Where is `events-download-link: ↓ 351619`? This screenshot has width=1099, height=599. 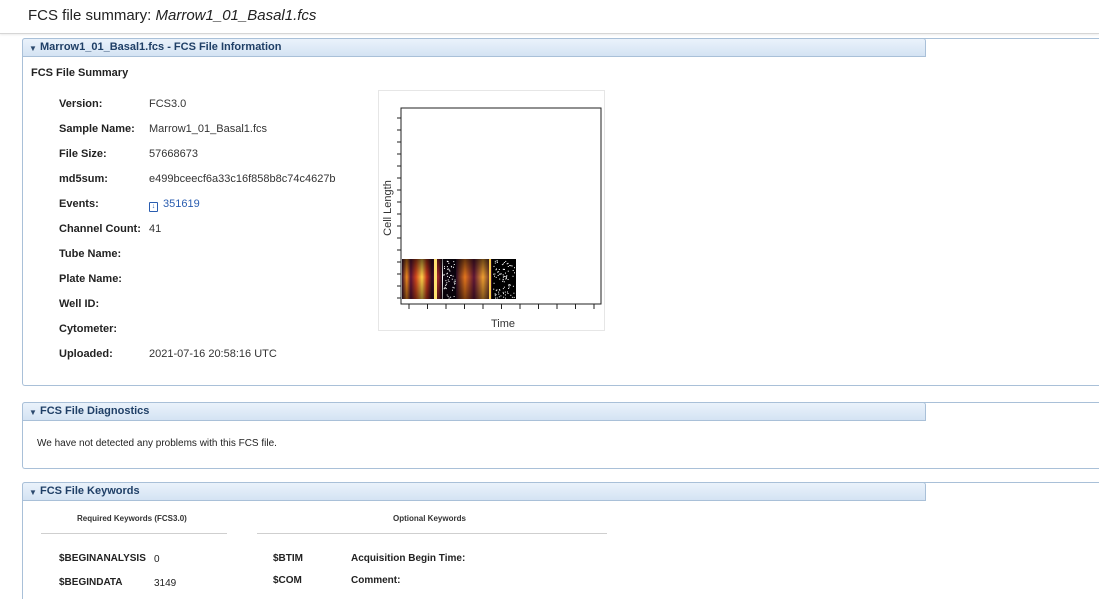
events-download-link: ↓ 351619 is located at coordinates (174, 205).